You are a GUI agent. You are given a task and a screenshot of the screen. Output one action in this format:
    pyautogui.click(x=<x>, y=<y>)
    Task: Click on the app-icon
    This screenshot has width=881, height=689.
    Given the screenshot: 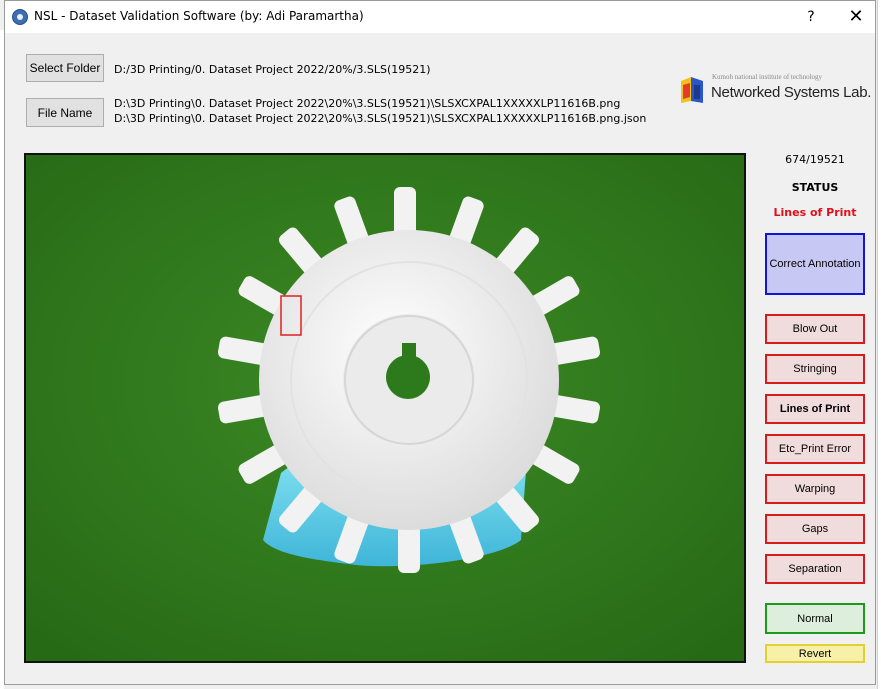 What is the action you would take?
    pyautogui.click(x=20, y=17)
    